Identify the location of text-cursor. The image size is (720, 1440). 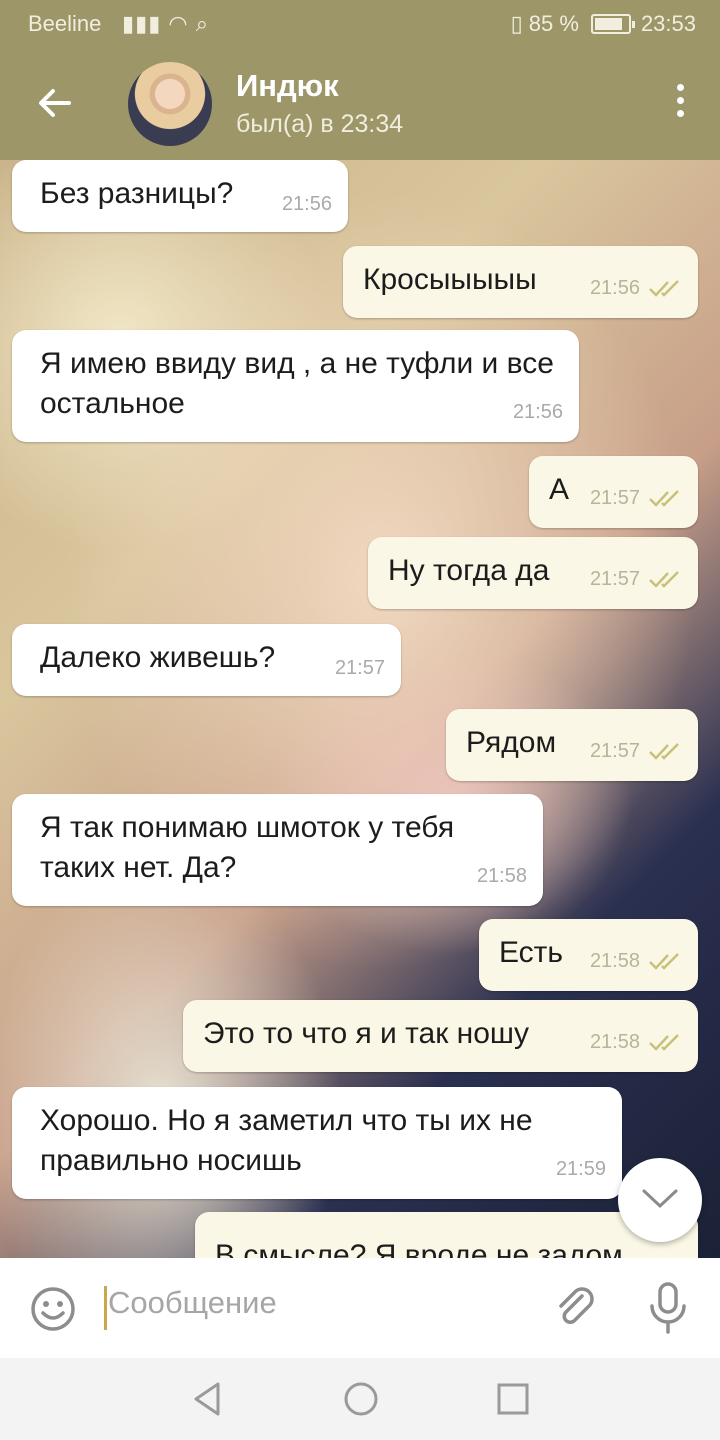
(105, 1308).